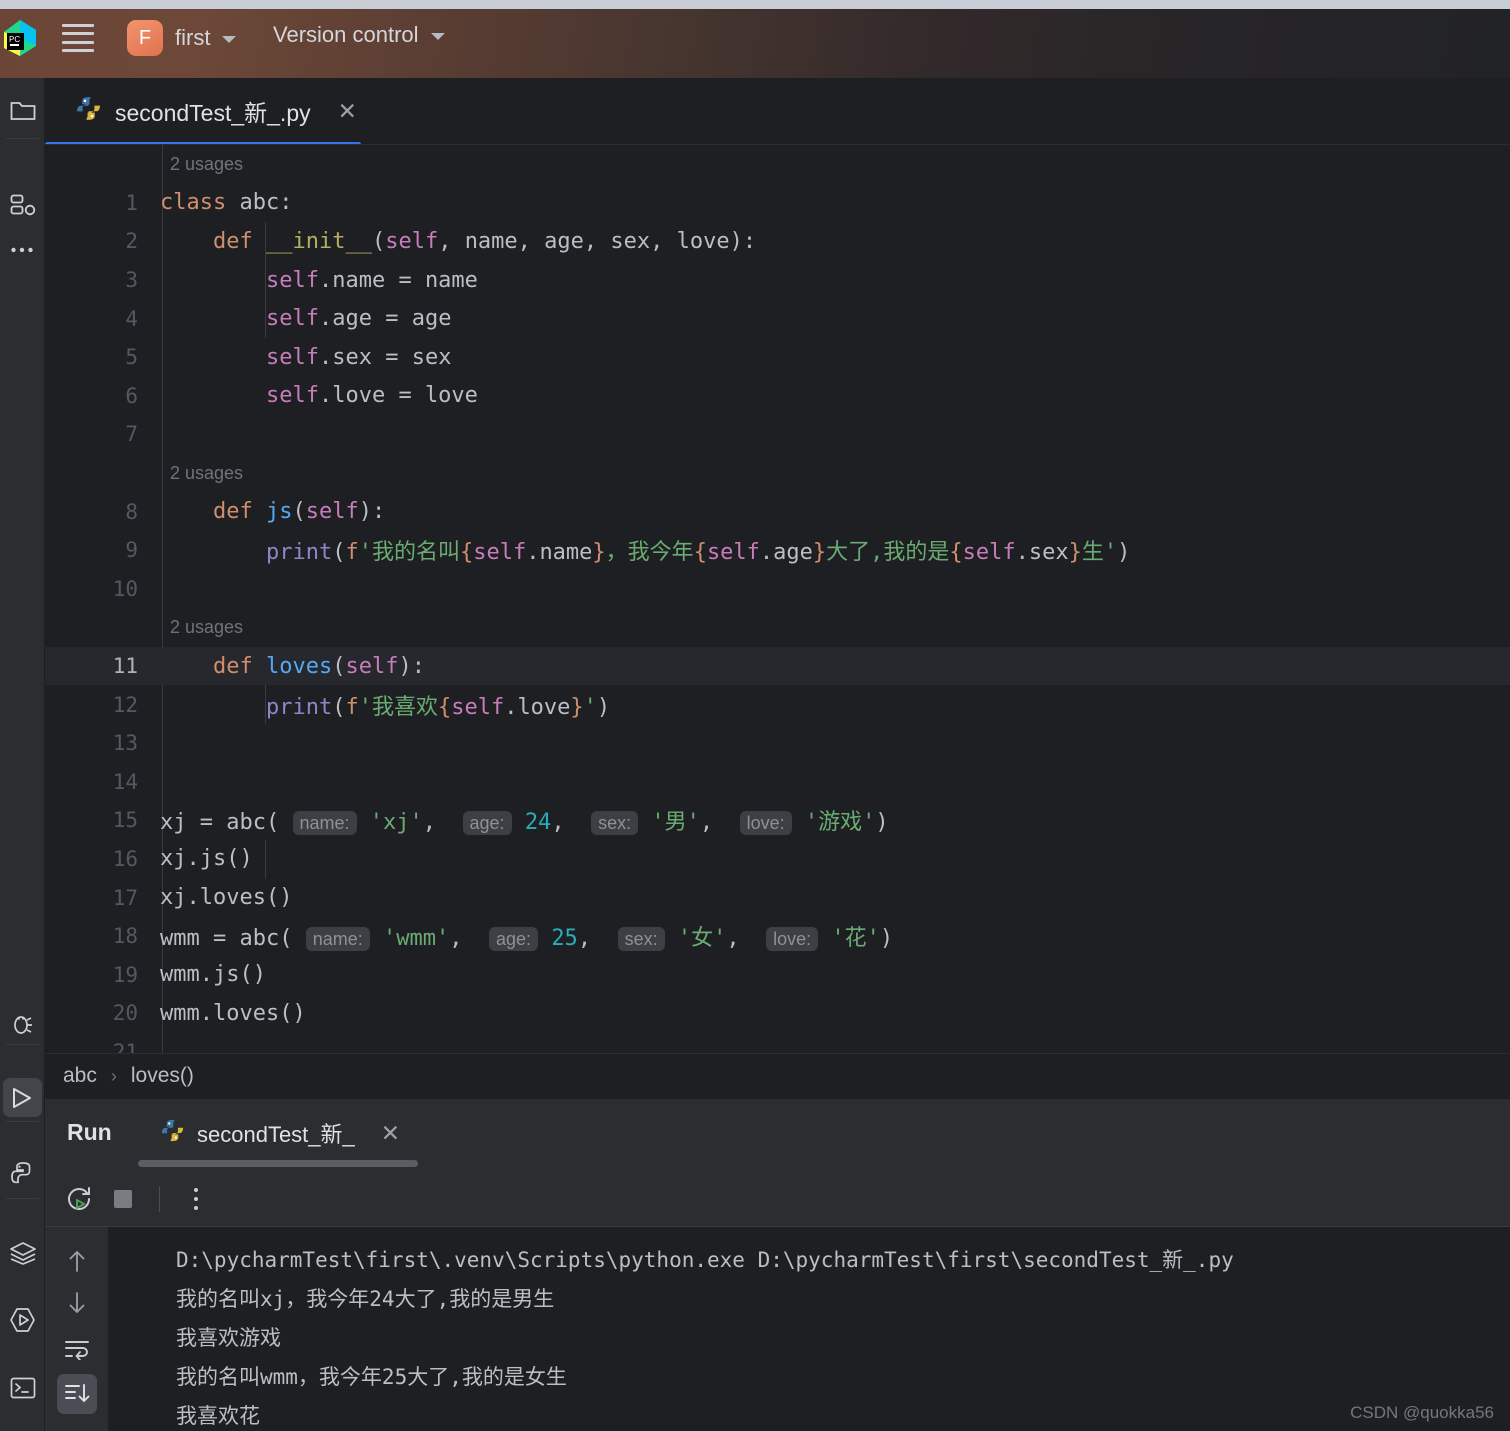 Image resolution: width=1510 pixels, height=1431 pixels. Describe the element at coordinates (77, 1303) in the screenshot. I see `down-arrow-icon` at that location.